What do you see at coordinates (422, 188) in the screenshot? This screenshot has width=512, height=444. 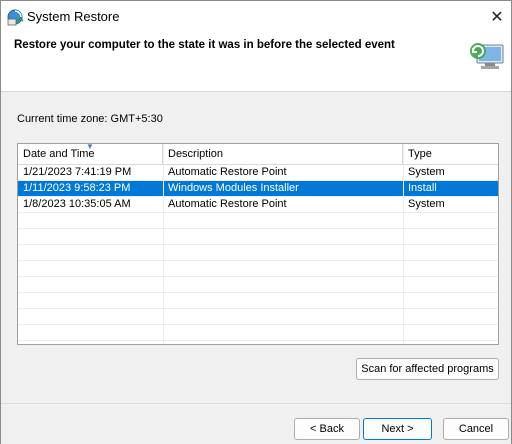 I see `cell-type: Install` at bounding box center [422, 188].